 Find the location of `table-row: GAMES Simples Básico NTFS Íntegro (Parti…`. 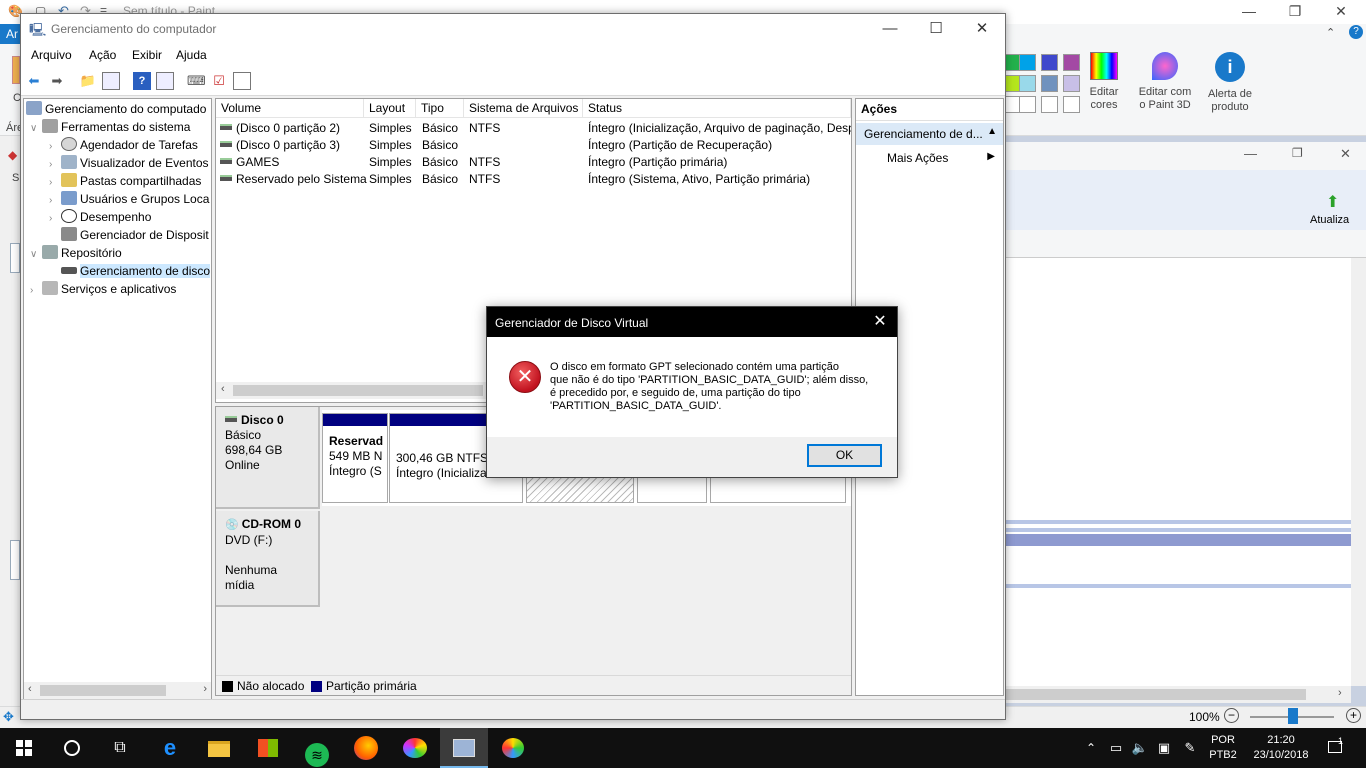

table-row: GAMES Simples Básico NTFS Íntegro (Parti… is located at coordinates (533, 162).